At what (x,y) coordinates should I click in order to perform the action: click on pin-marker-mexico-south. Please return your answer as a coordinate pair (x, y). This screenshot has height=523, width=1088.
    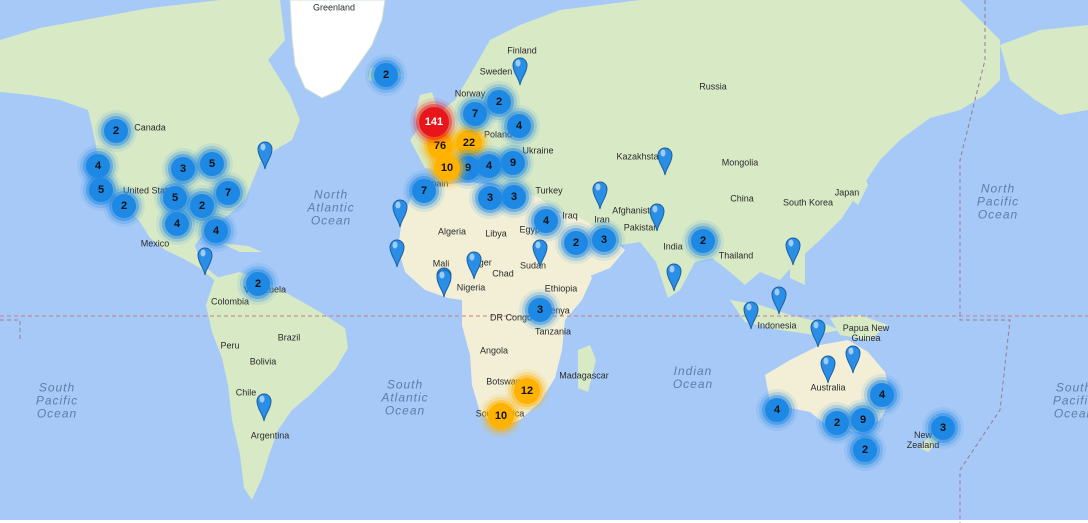
    Looking at the image, I should click on (205, 261).